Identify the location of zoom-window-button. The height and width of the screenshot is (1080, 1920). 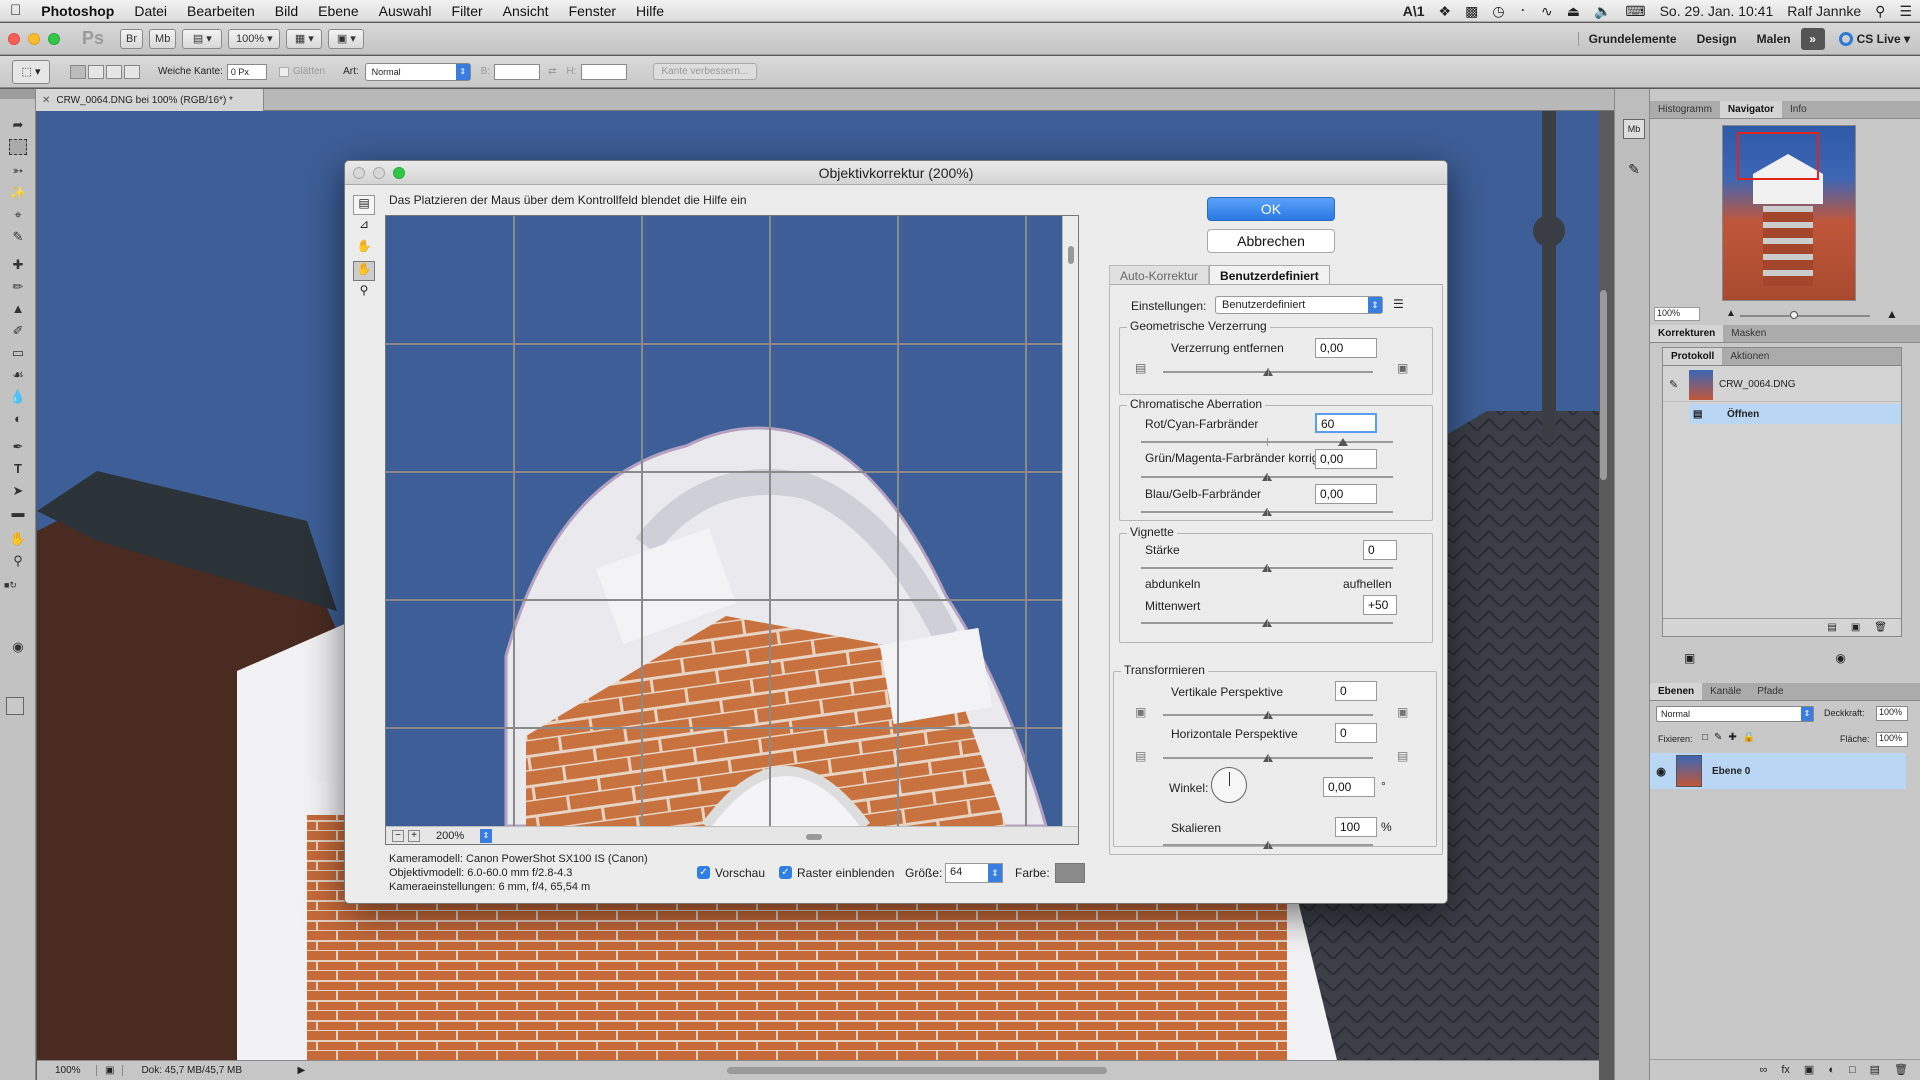
(54, 38).